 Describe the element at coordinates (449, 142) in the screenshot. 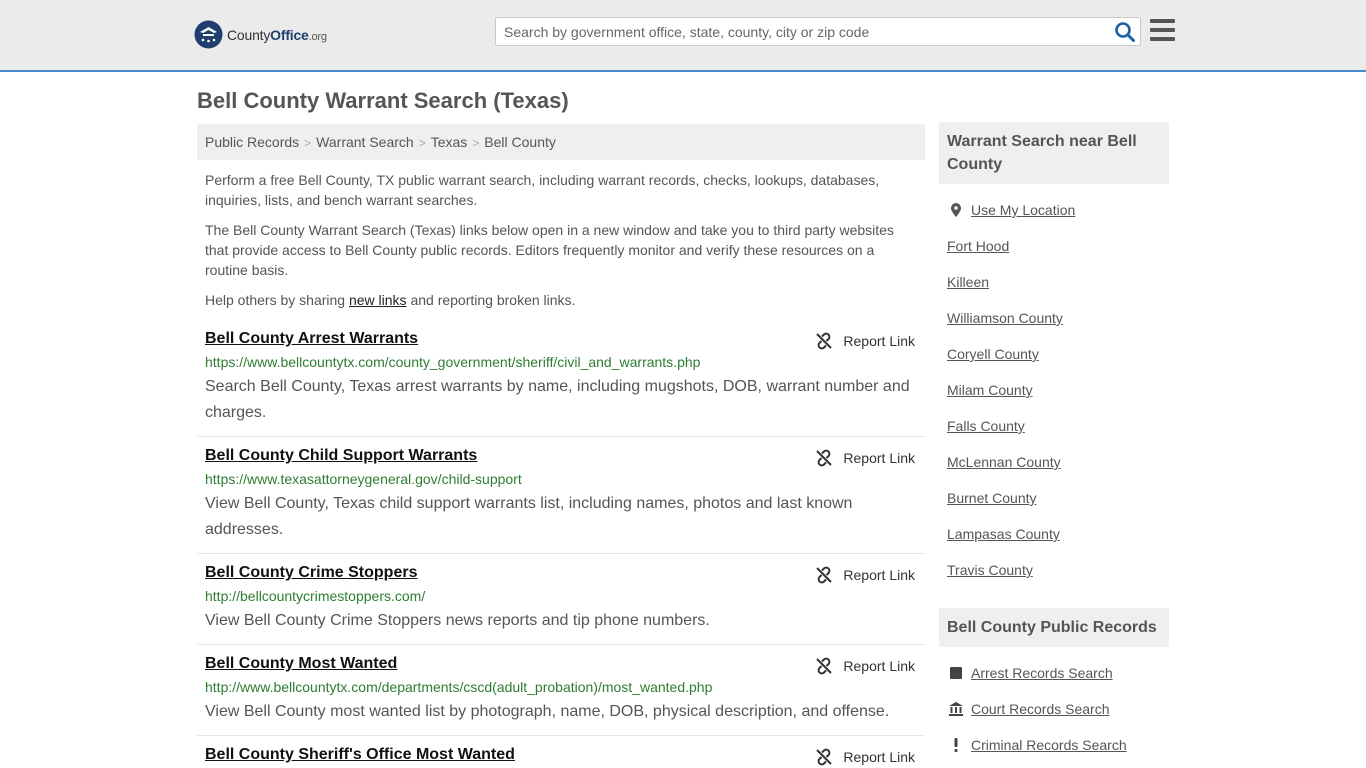

I see `breadcrumb-item-texas: Texas` at that location.